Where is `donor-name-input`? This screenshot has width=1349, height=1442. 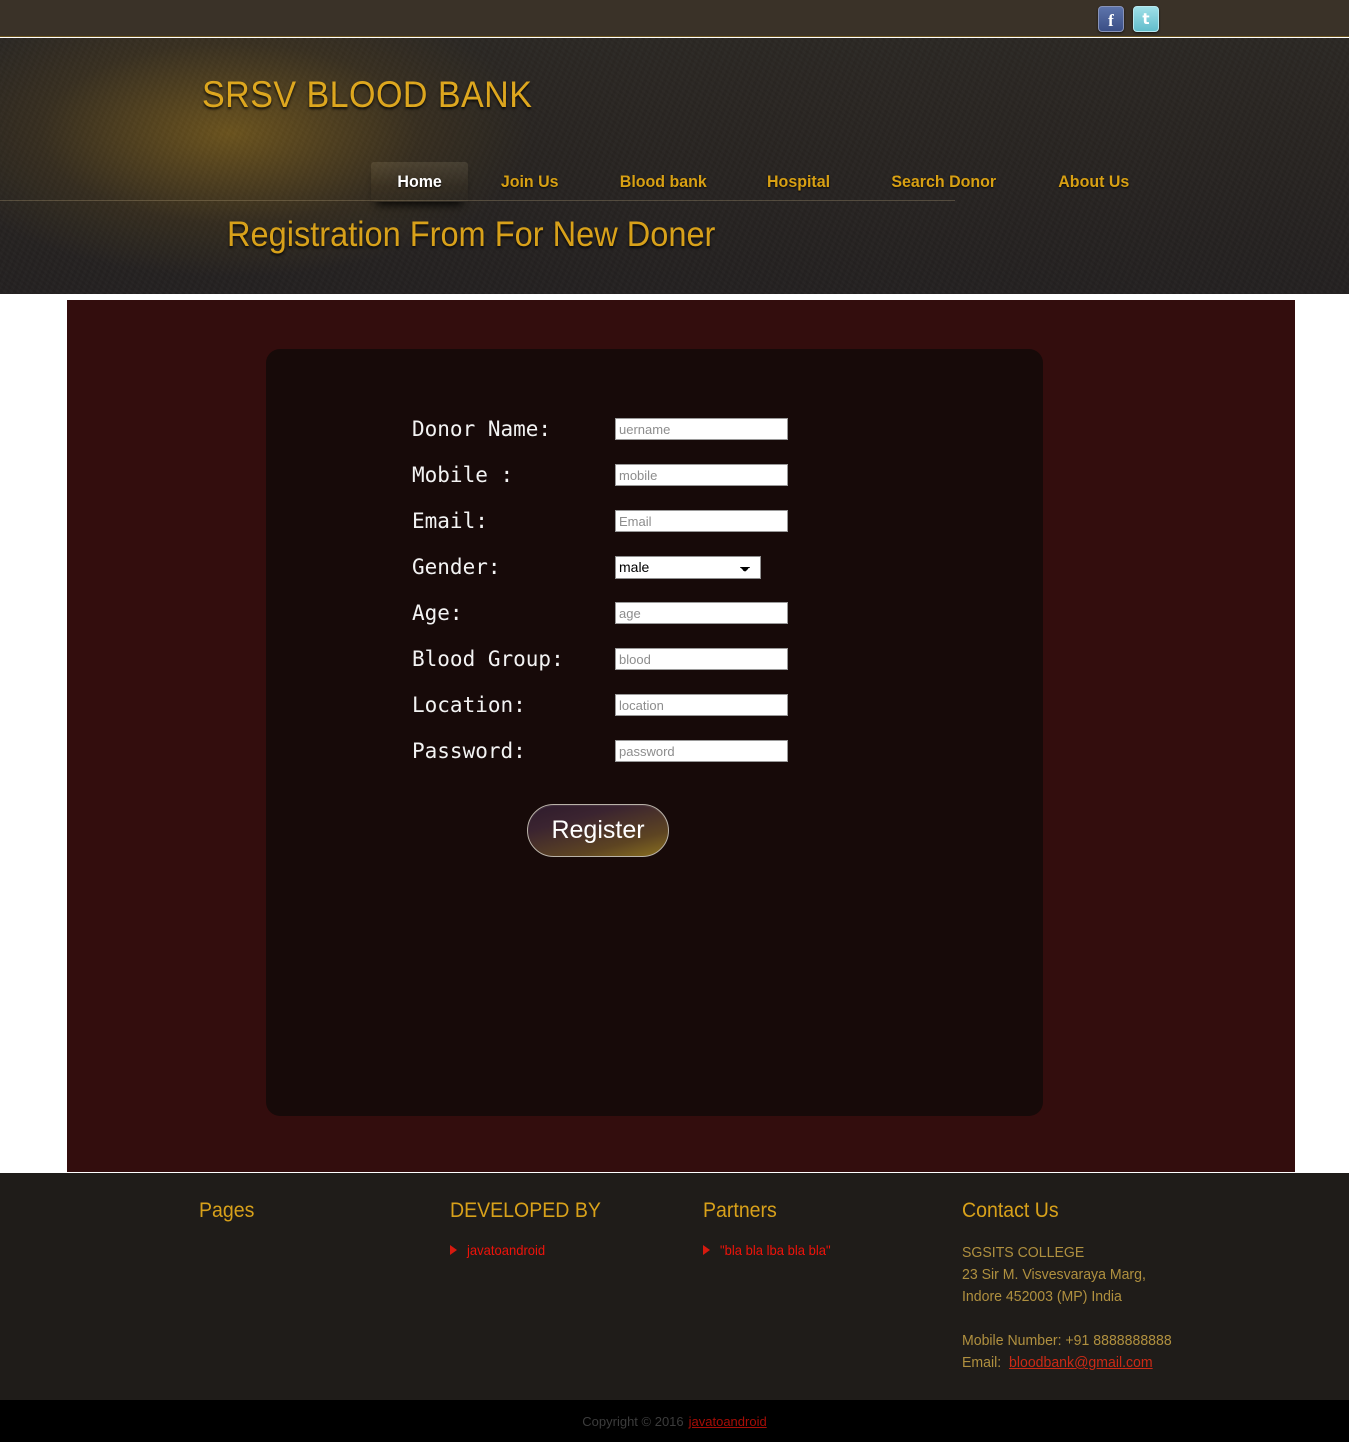 donor-name-input is located at coordinates (701, 429).